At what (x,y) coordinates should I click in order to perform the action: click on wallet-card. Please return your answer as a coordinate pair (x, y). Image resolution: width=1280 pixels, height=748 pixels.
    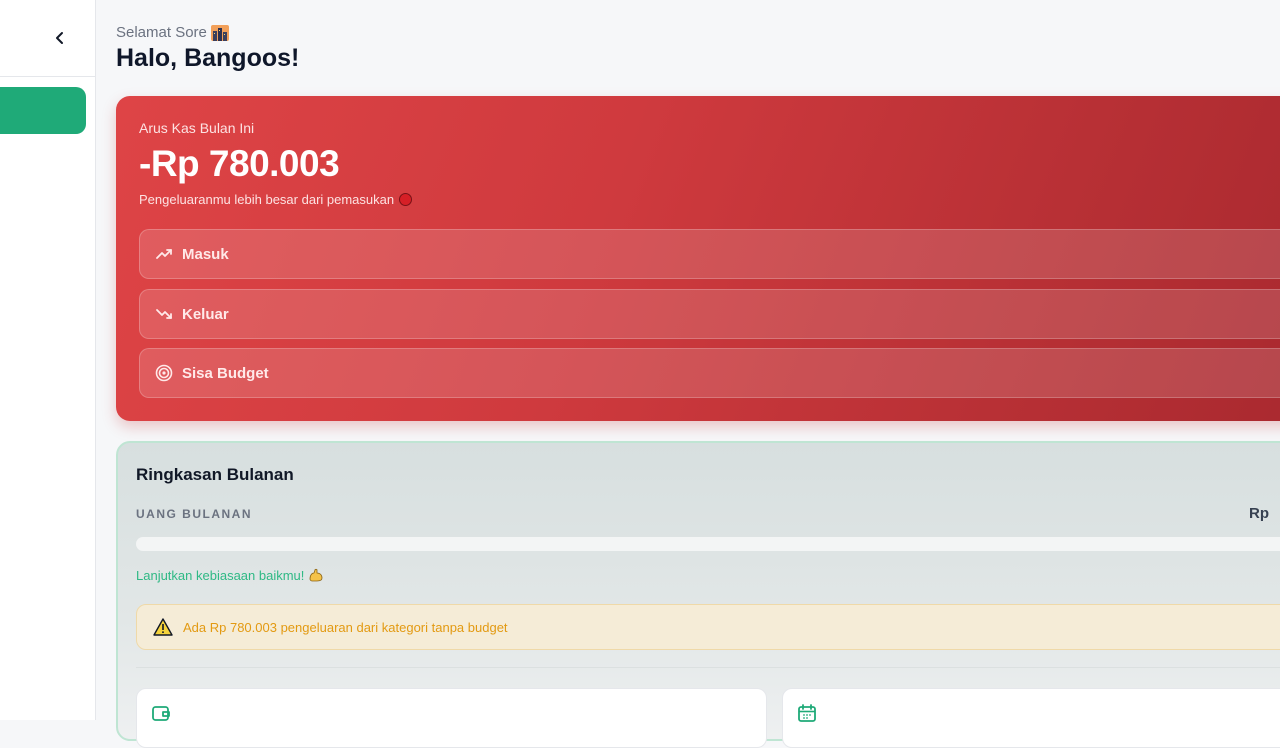
    Looking at the image, I should click on (451, 718).